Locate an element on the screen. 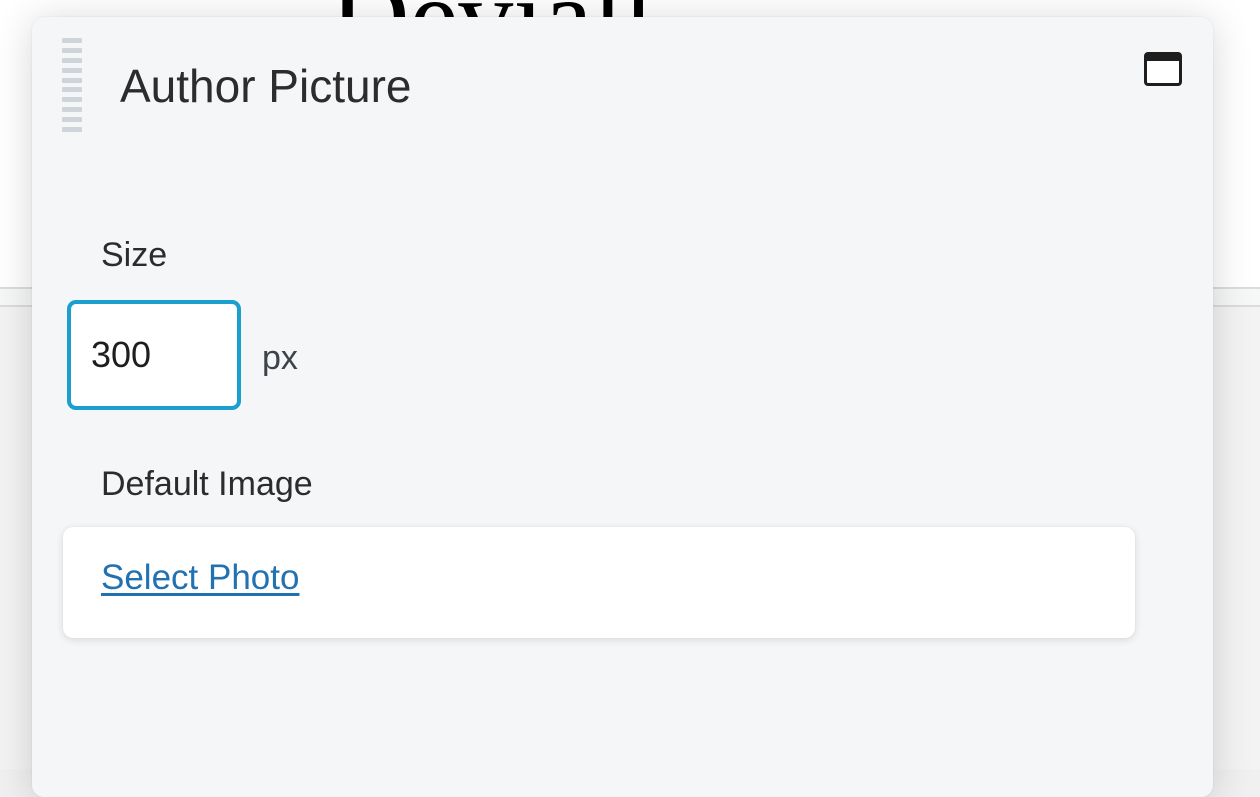 The image size is (1260, 797). select-photo-link: Select Photo is located at coordinates (200, 578).